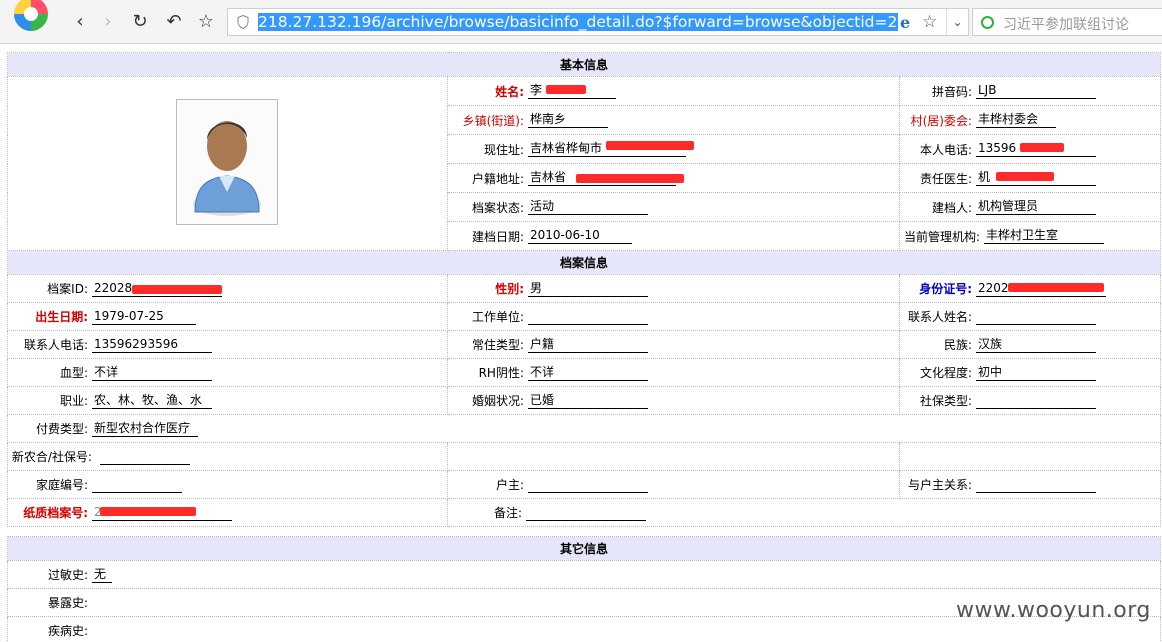  What do you see at coordinates (673, 91) in the screenshot?
I see `name-field: 姓名: 李` at bounding box center [673, 91].